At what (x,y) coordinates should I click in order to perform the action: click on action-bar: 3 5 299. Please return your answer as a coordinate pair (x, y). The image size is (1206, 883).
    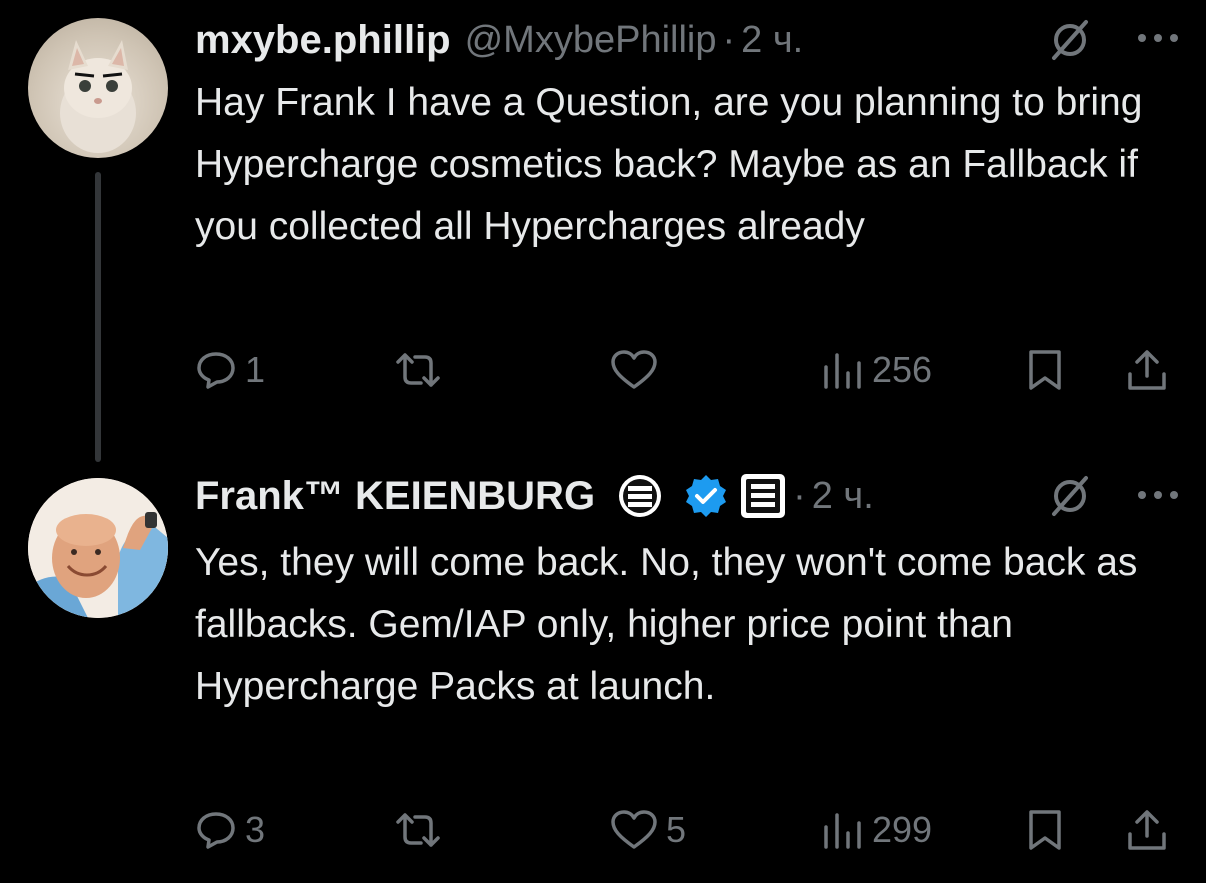
    Looking at the image, I should click on (690, 830).